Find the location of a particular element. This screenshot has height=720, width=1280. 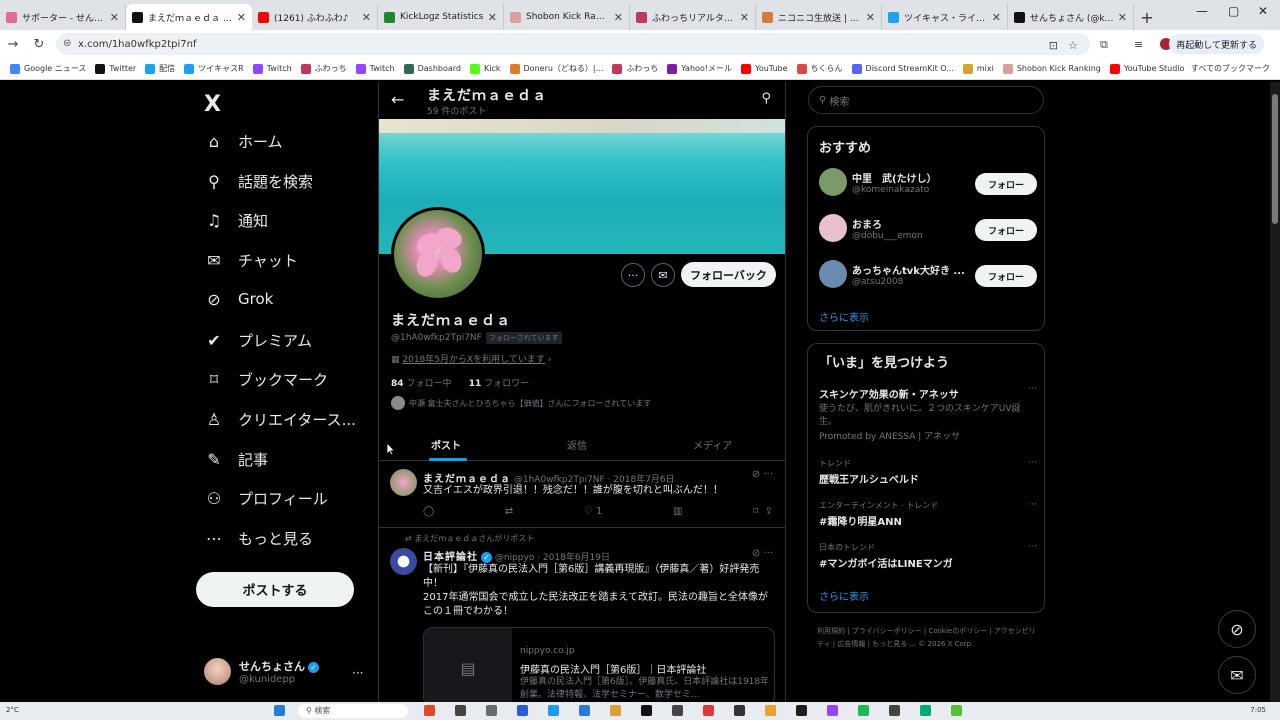

profile-avatar is located at coordinates (438, 254).